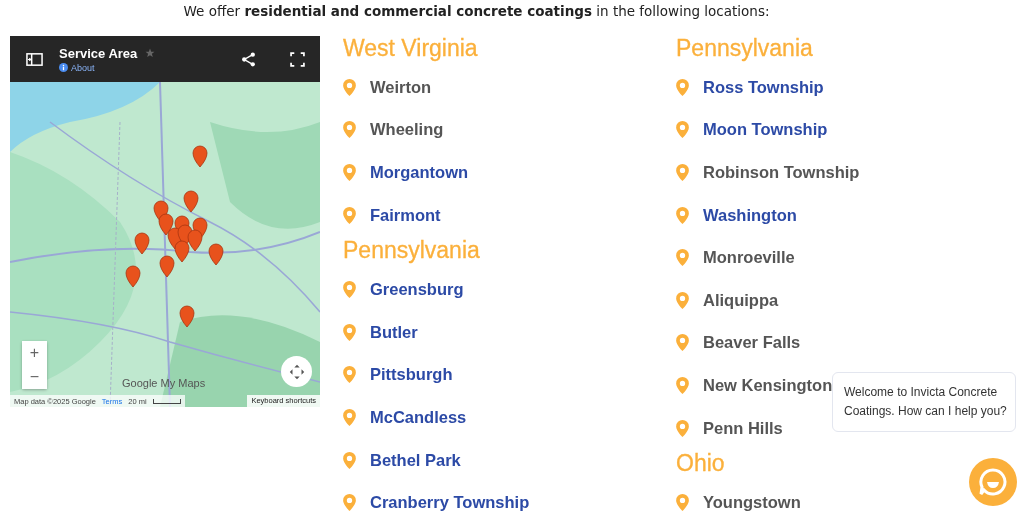  I want to click on about-link: About, so click(107, 67).